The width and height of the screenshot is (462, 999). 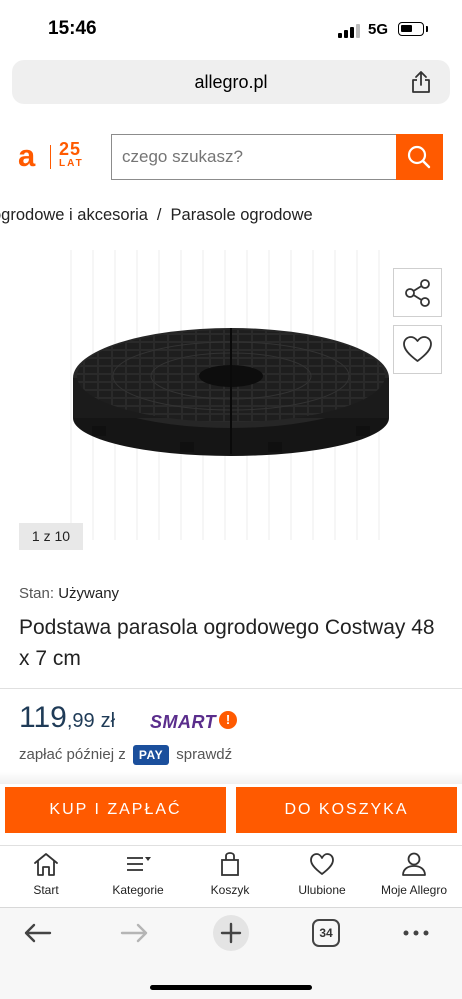 I want to click on user-icon, so click(x=414, y=864).